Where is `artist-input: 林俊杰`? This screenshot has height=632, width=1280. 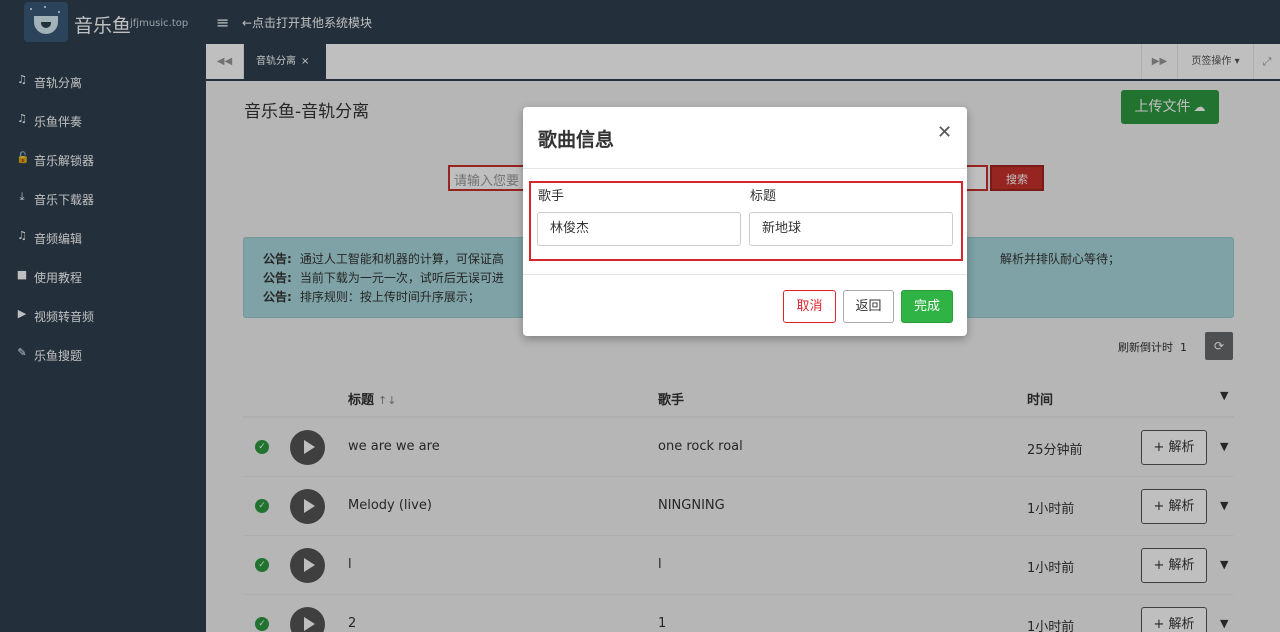
artist-input: 林俊杰 is located at coordinates (639, 229).